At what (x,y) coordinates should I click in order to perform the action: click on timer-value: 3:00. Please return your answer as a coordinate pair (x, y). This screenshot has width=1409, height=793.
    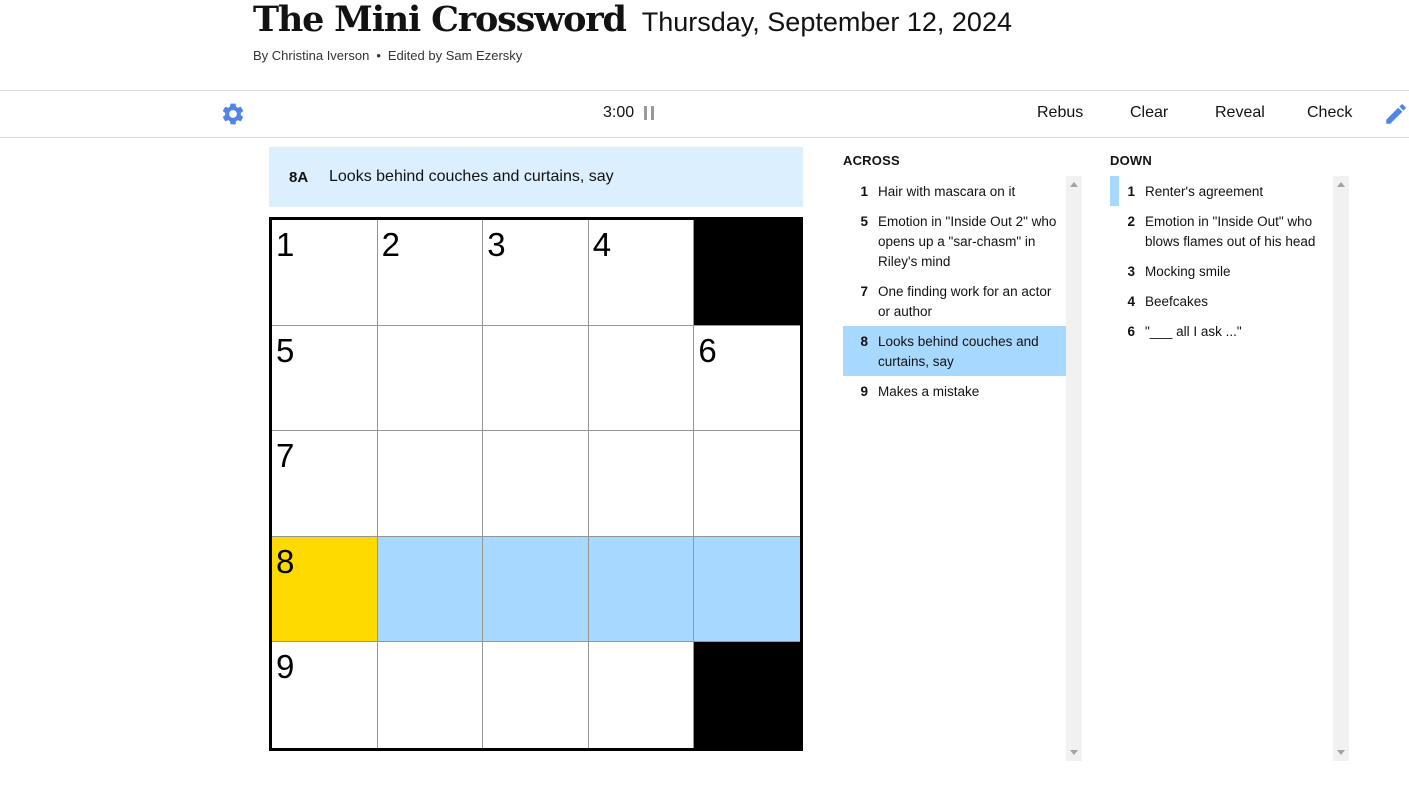
    Looking at the image, I should click on (619, 112).